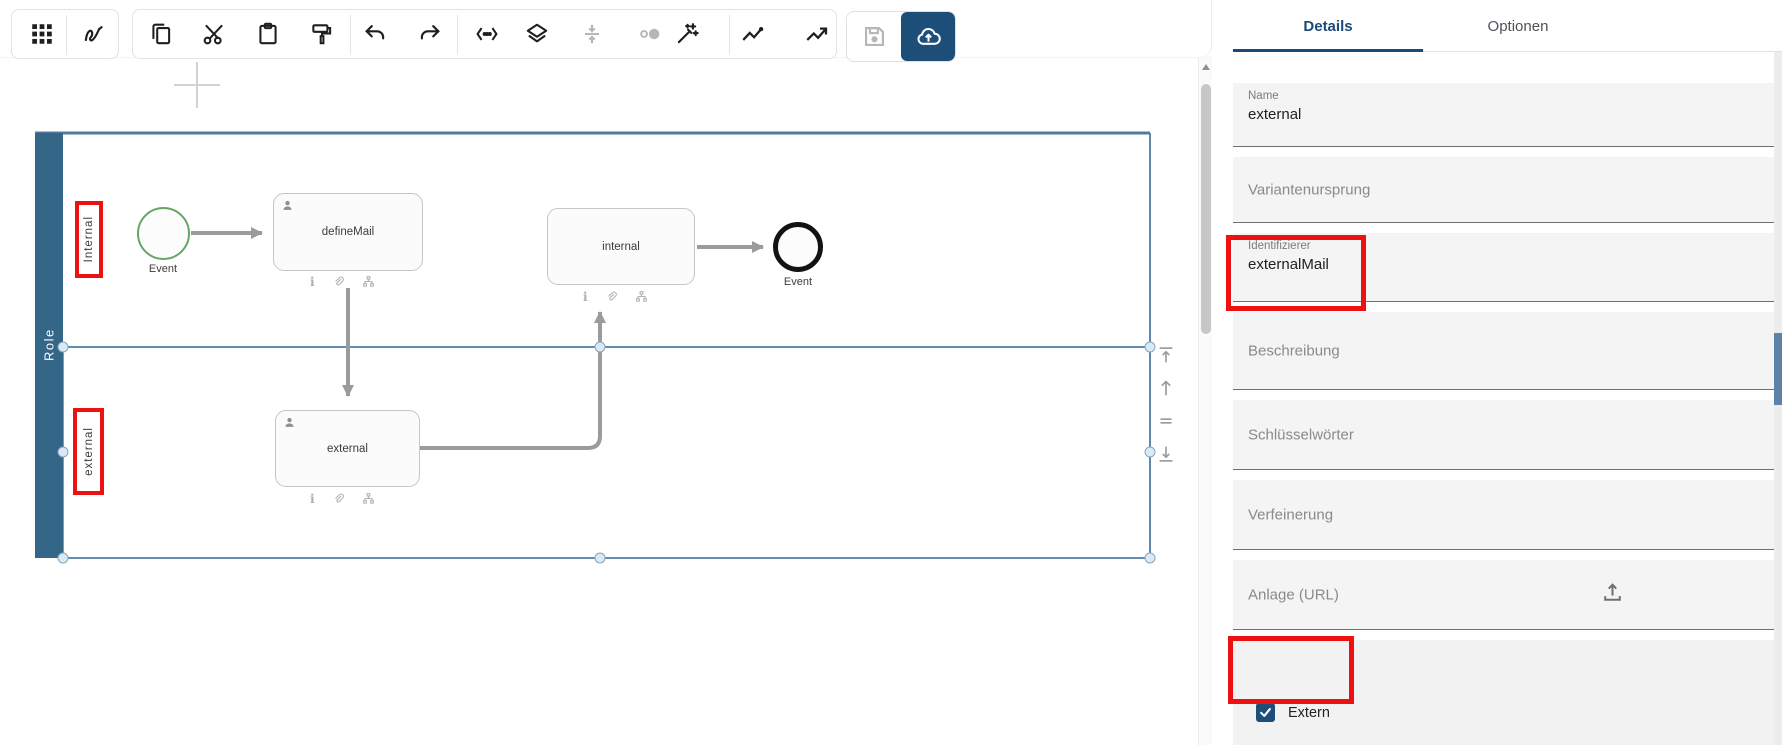 The width and height of the screenshot is (1782, 745). I want to click on ink-pen-icon, so click(93, 34).